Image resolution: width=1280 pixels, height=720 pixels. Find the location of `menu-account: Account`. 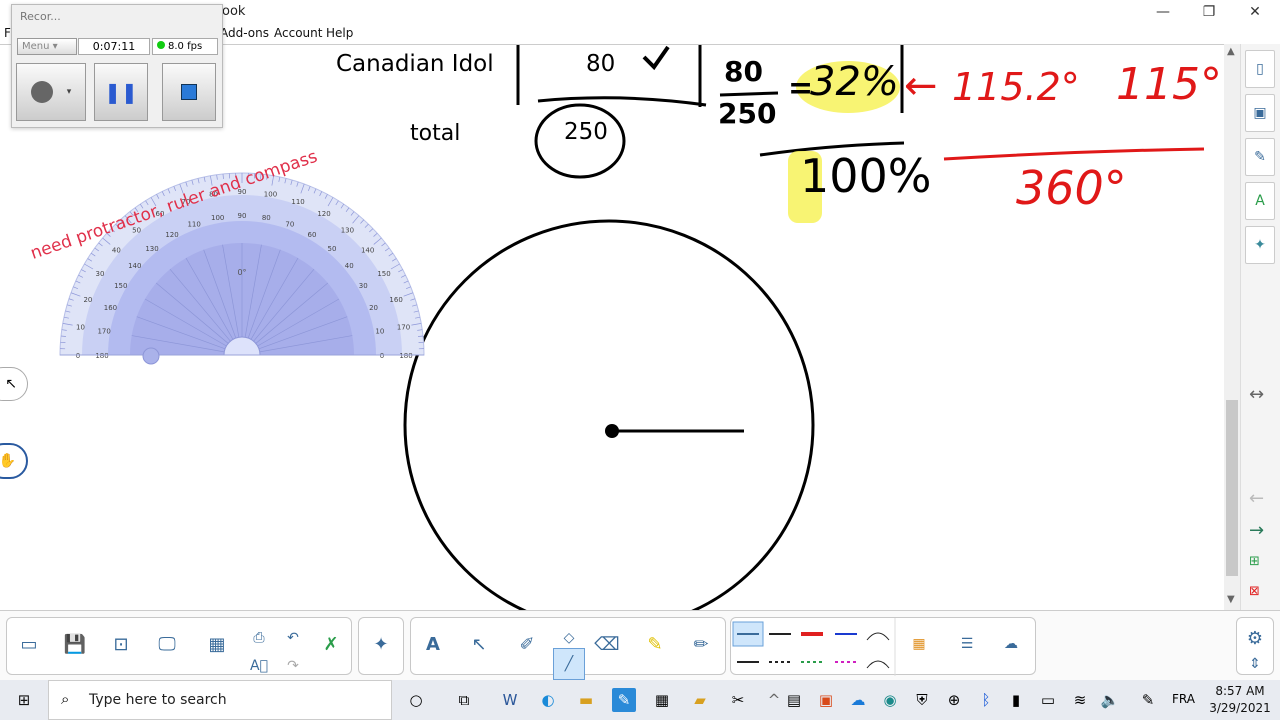

menu-account: Account is located at coordinates (298, 33).